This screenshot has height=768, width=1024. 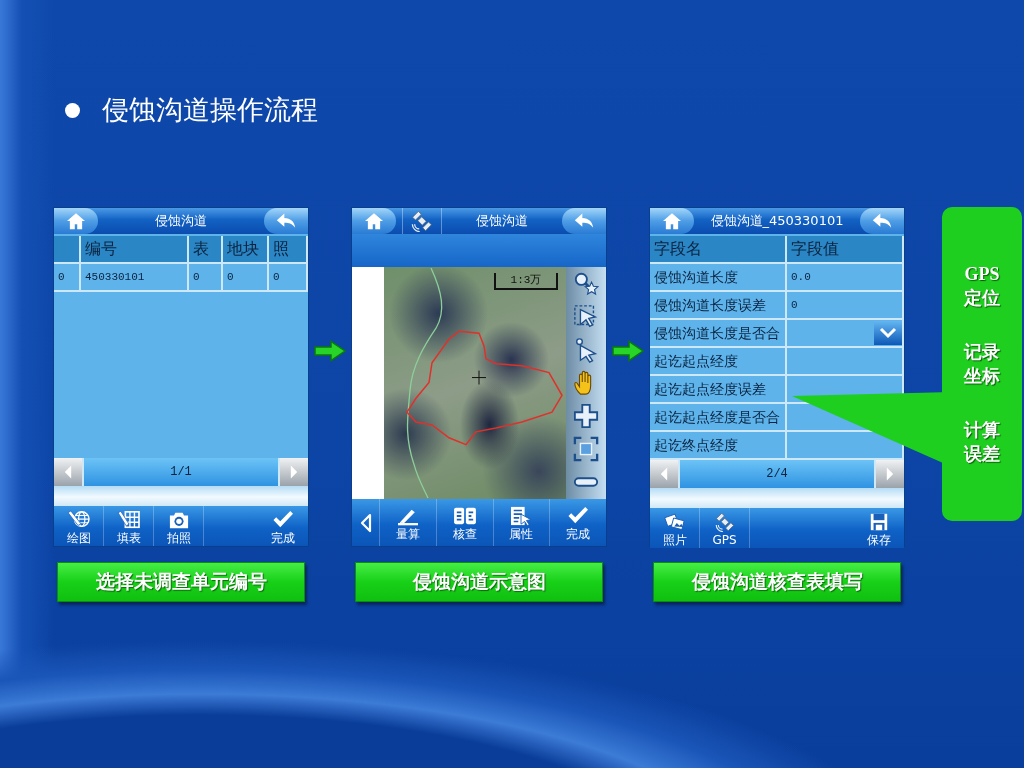 What do you see at coordinates (982, 454) in the screenshot?
I see `callout-text: 误差` at bounding box center [982, 454].